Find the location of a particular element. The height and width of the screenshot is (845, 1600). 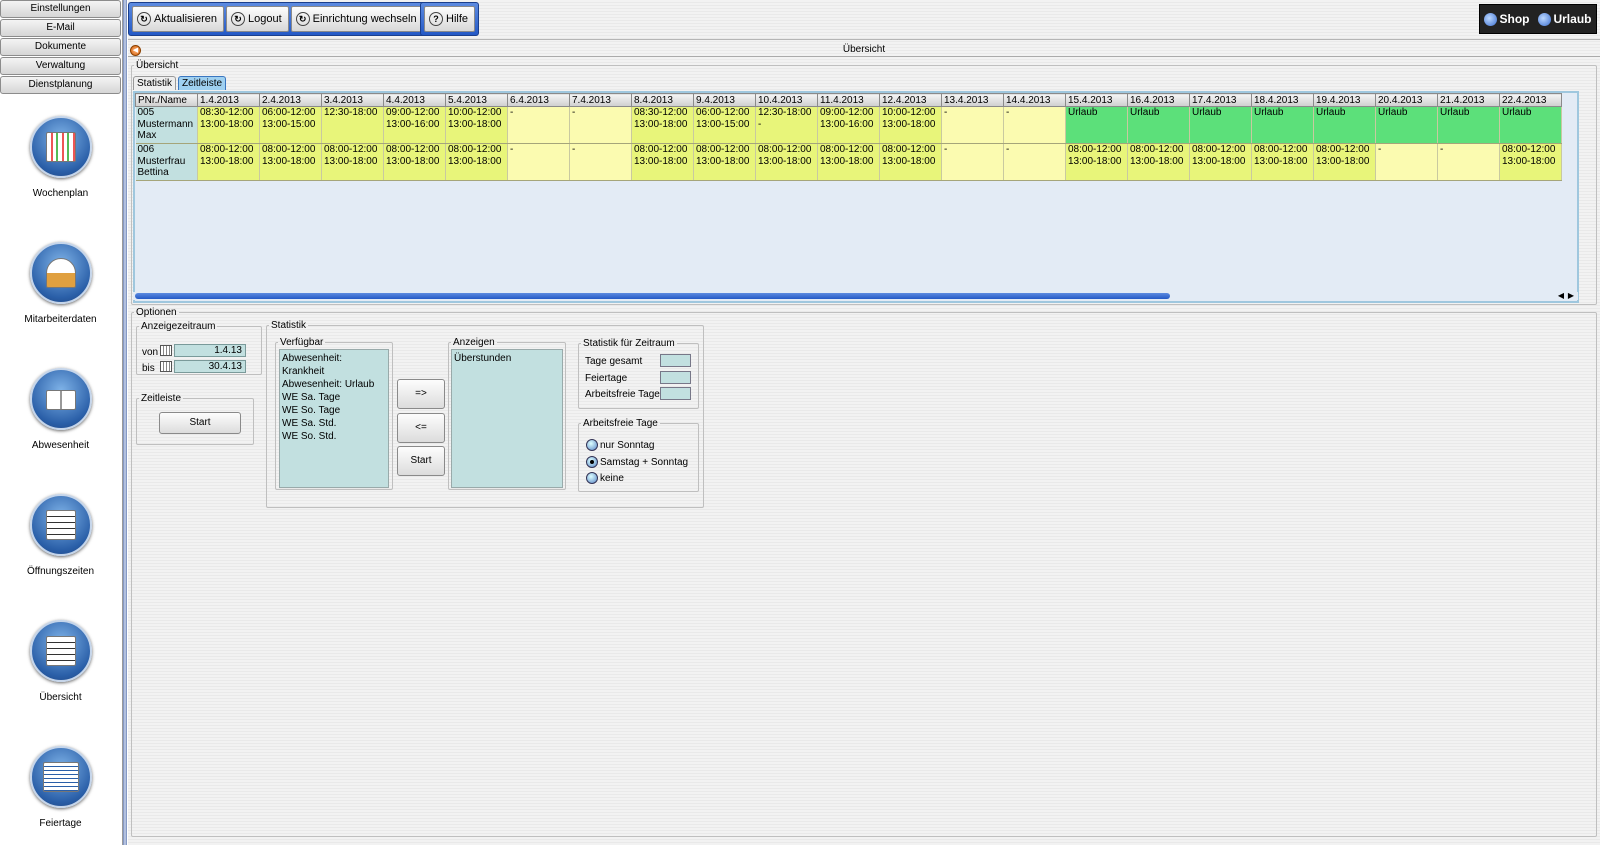

column-header-date: 8.4.2013 is located at coordinates (662, 100).